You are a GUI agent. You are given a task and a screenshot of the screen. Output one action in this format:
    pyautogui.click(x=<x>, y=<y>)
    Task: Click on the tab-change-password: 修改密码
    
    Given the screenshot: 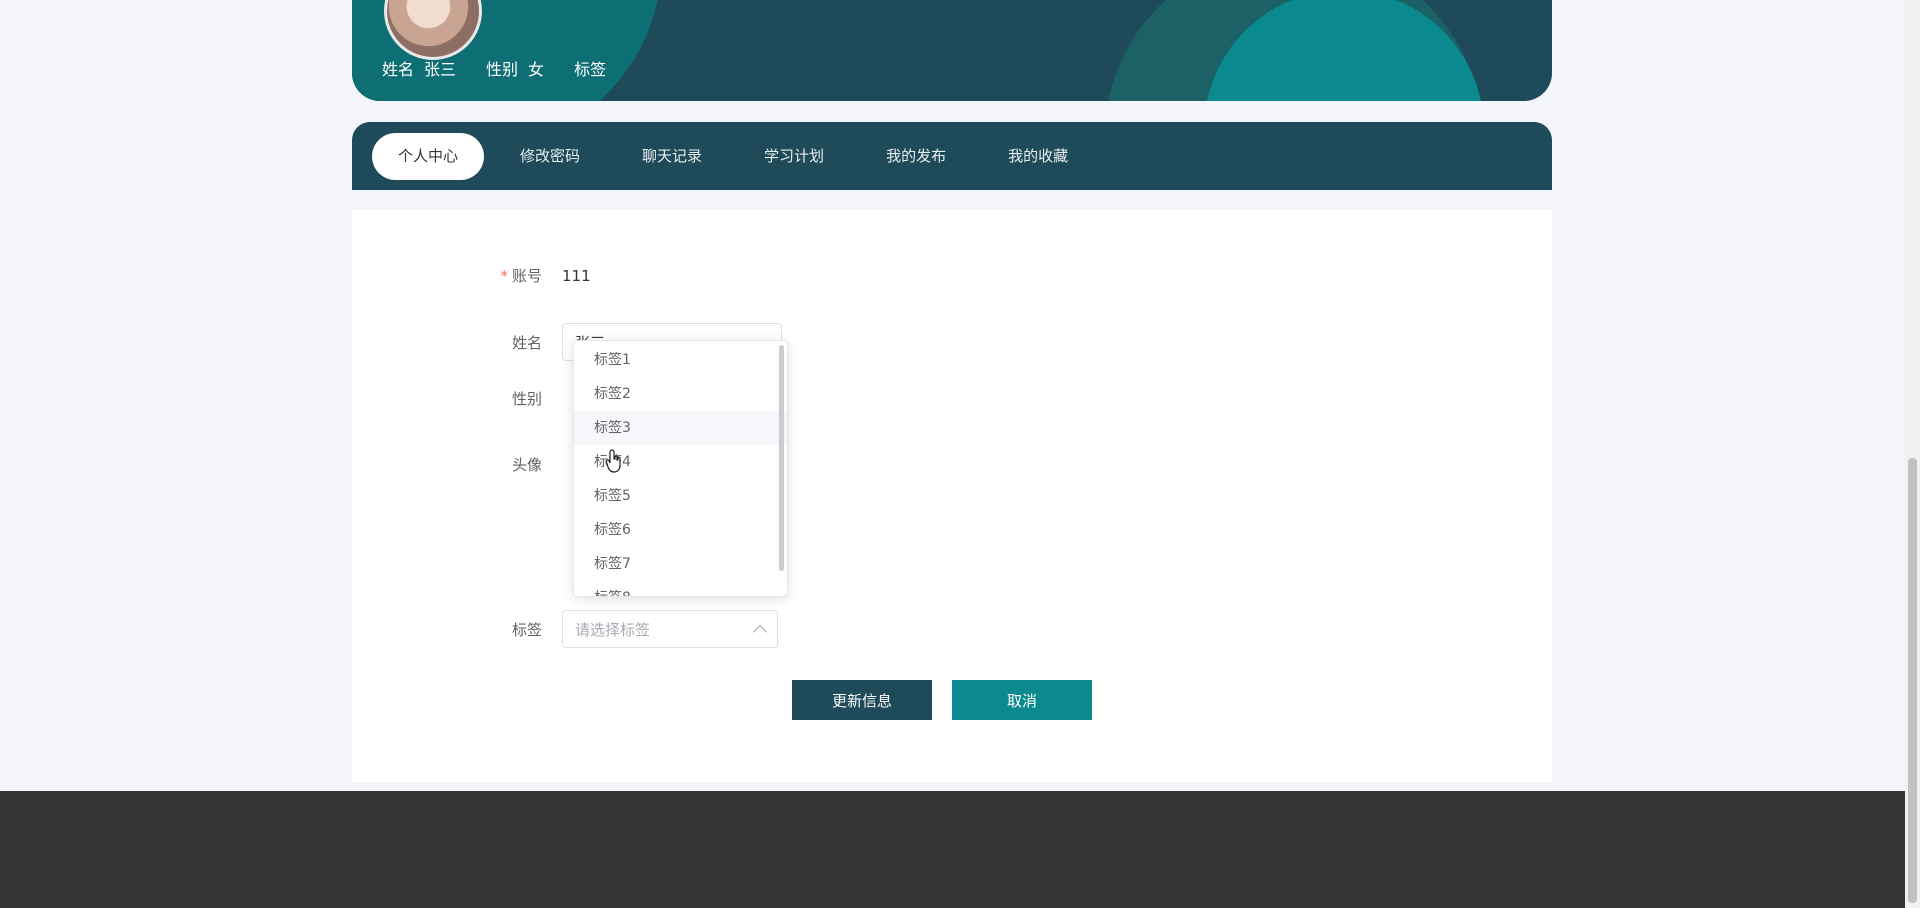 What is the action you would take?
    pyautogui.click(x=550, y=156)
    